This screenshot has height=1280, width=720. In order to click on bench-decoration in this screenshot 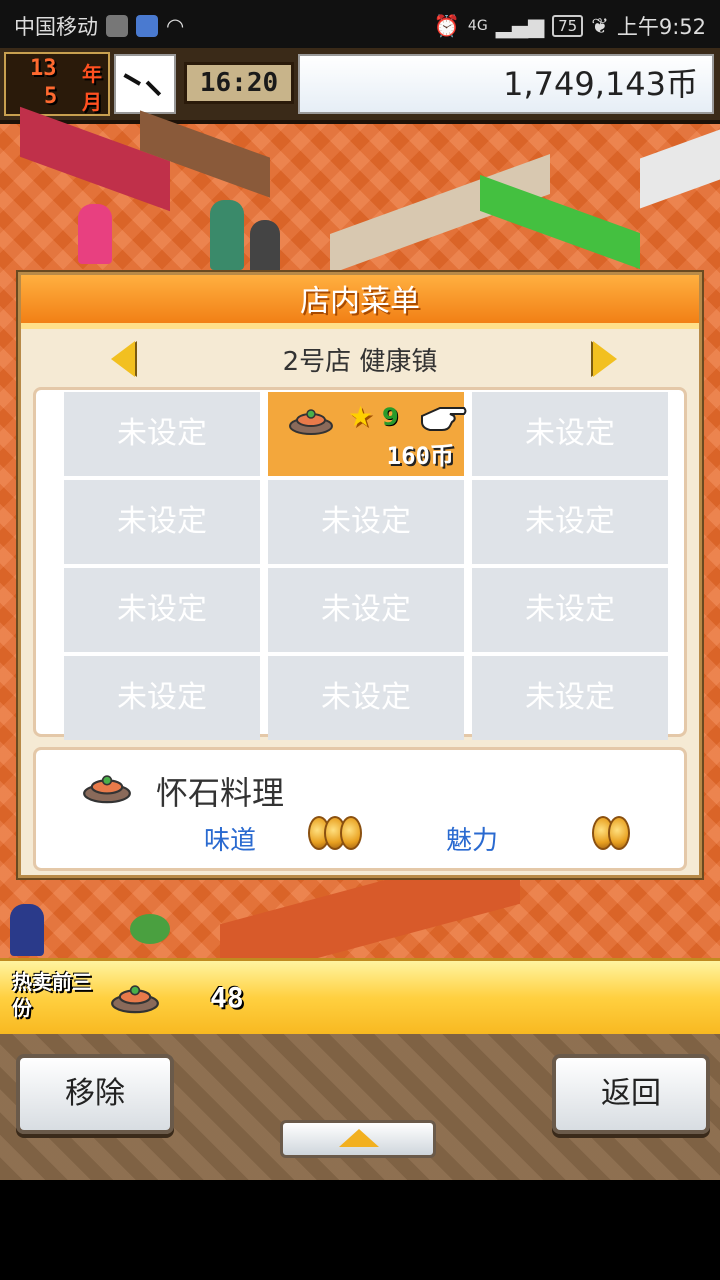, I will do `click(560, 222)`.